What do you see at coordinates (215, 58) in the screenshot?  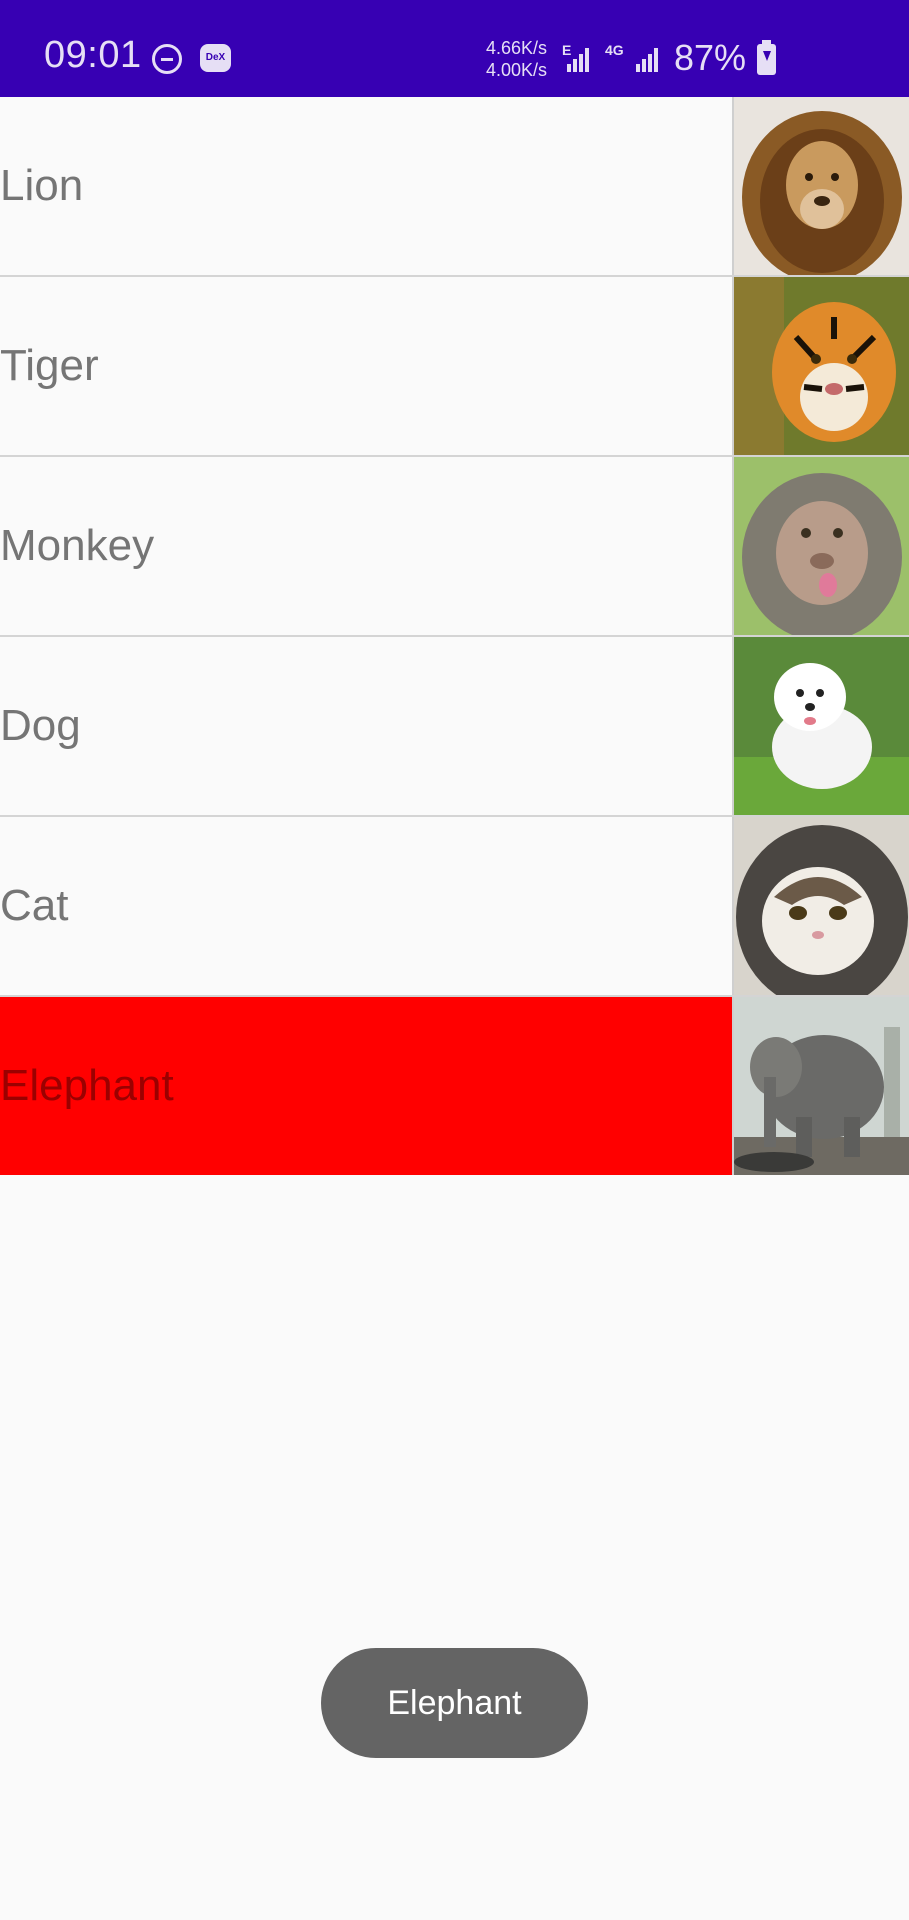 I see `dex-icon: DeX` at bounding box center [215, 58].